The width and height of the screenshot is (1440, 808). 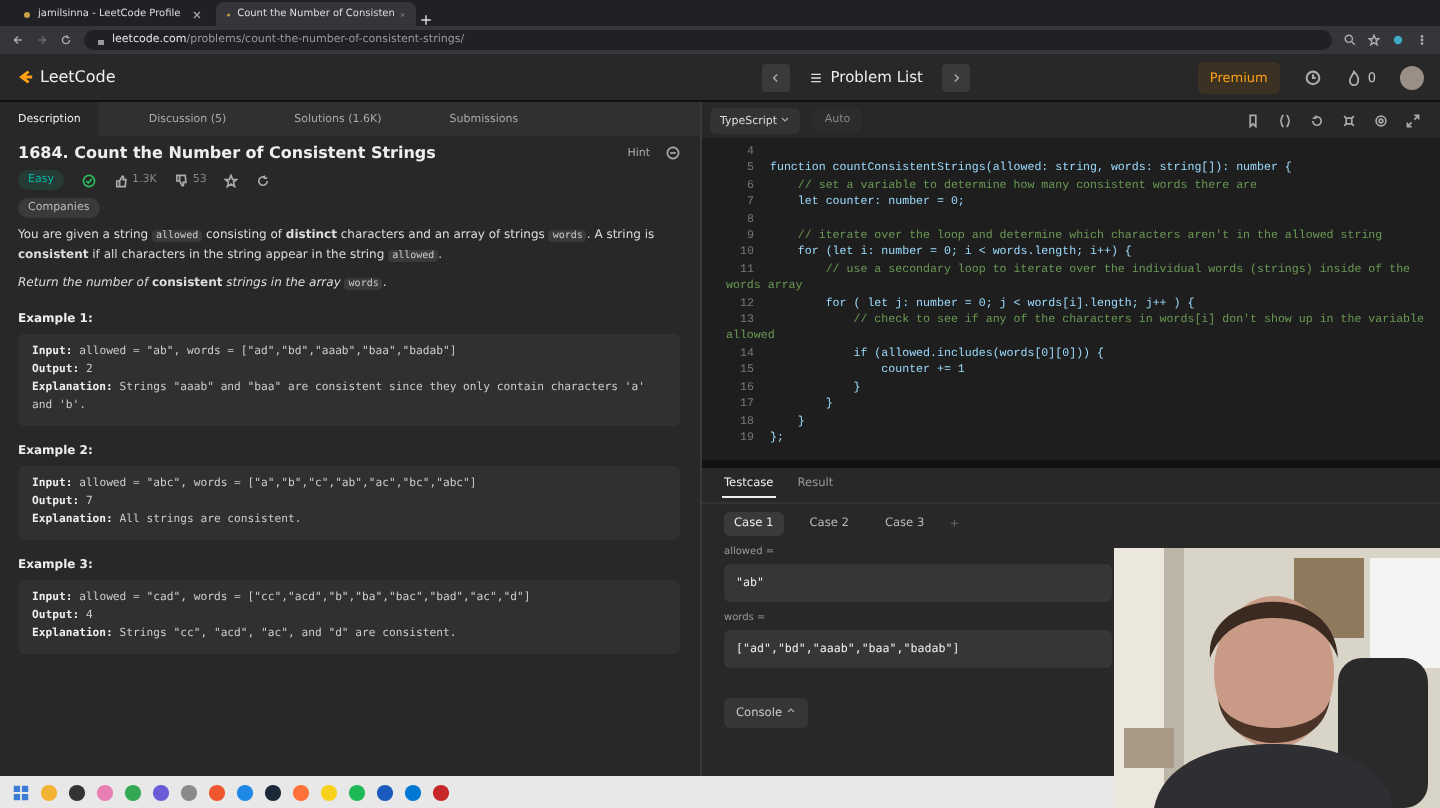 I want to click on braces-icon, so click(x=1285, y=120).